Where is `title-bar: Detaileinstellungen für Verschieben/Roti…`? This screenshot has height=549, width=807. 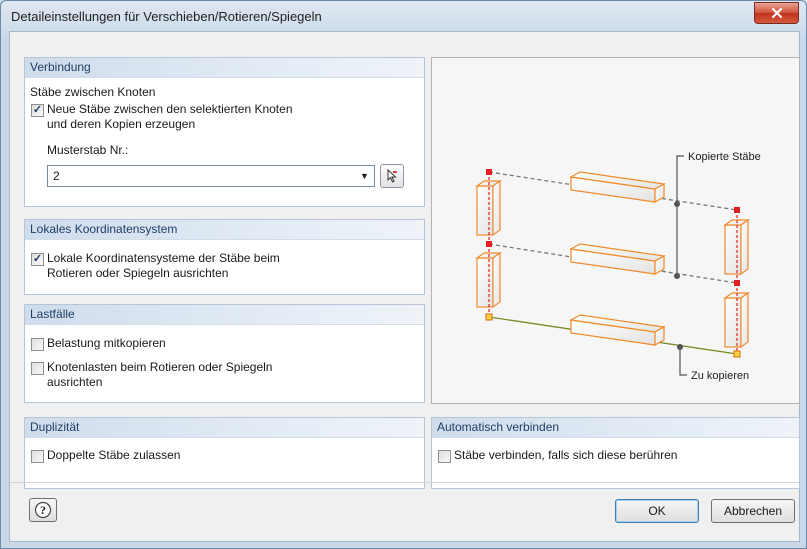
title-bar: Detaileinstellungen für Verschieben/Roti… is located at coordinates (403, 16).